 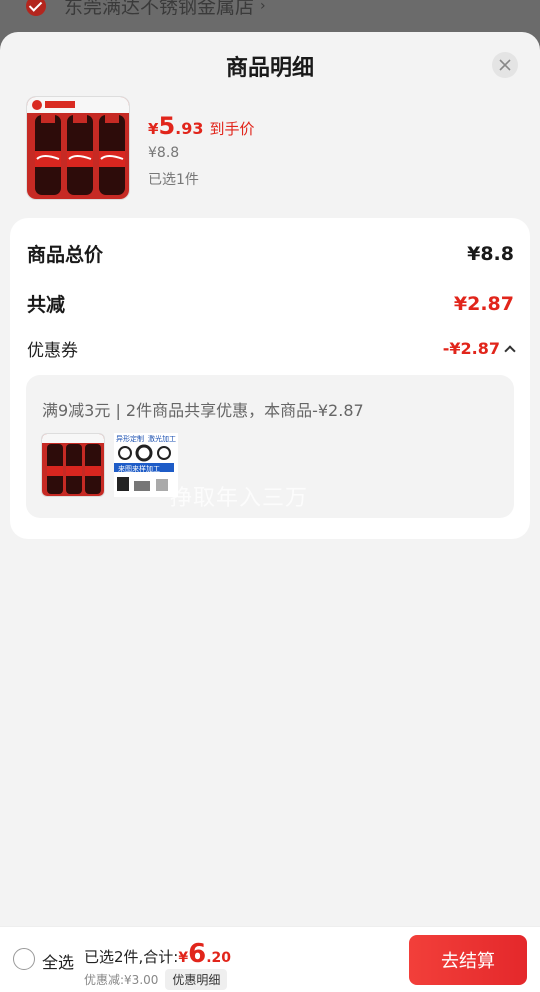 I want to click on background-store-row: 东莞满达不锈钢金属店 ›, so click(x=146, y=9).